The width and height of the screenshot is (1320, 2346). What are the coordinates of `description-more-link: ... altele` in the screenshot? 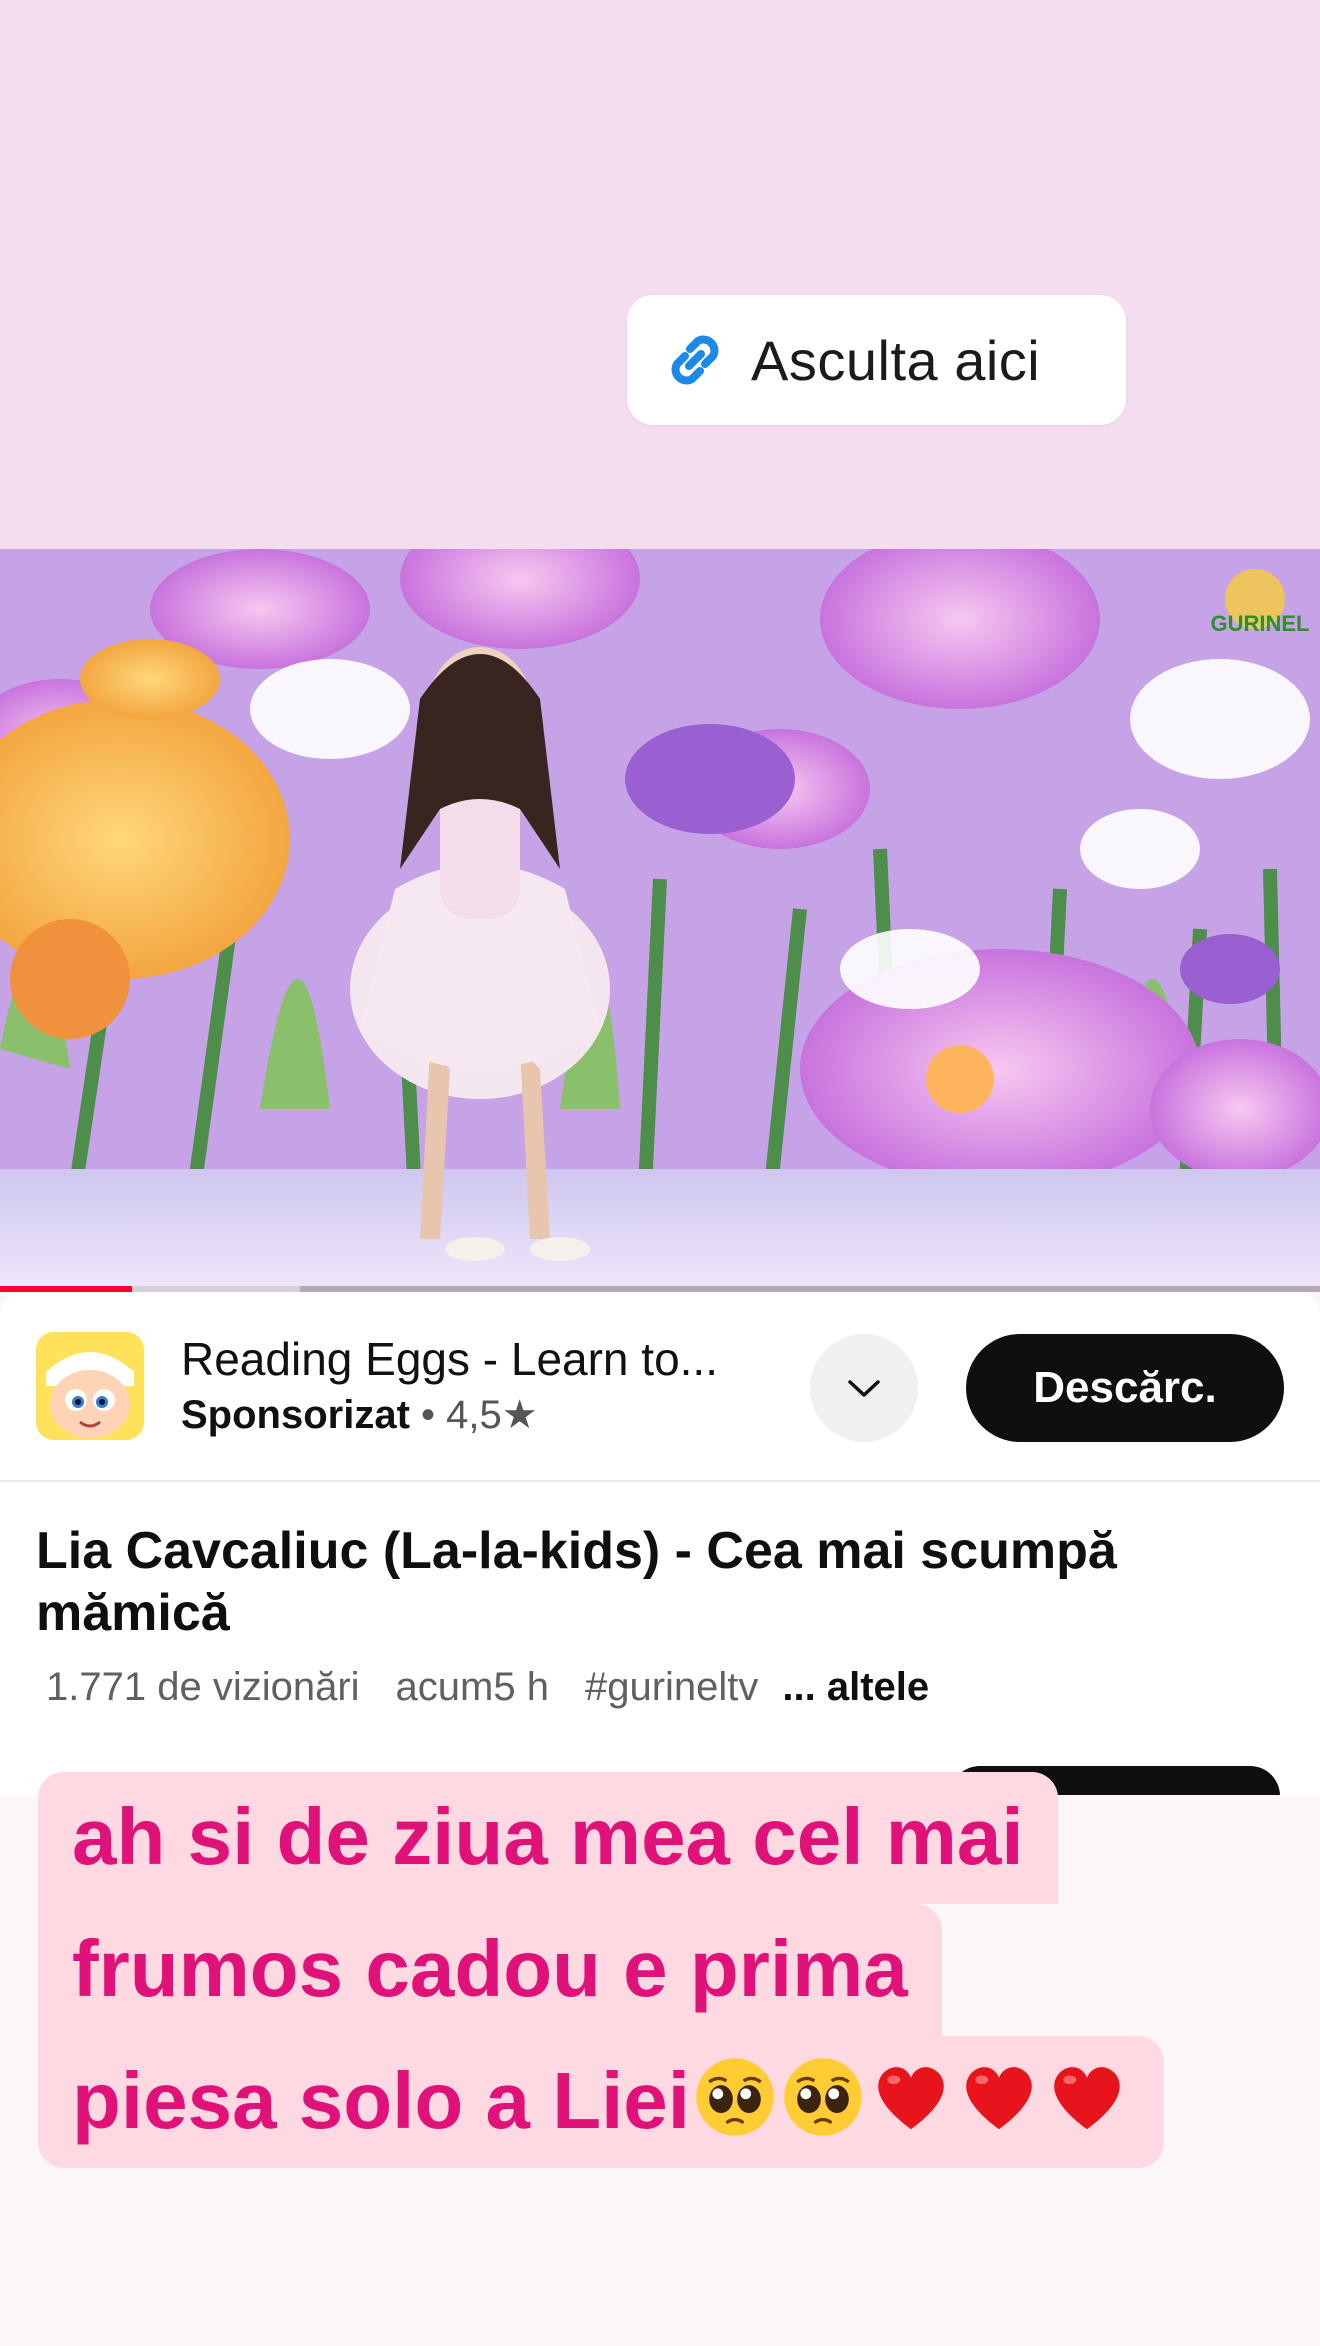 It's located at (855, 1687).